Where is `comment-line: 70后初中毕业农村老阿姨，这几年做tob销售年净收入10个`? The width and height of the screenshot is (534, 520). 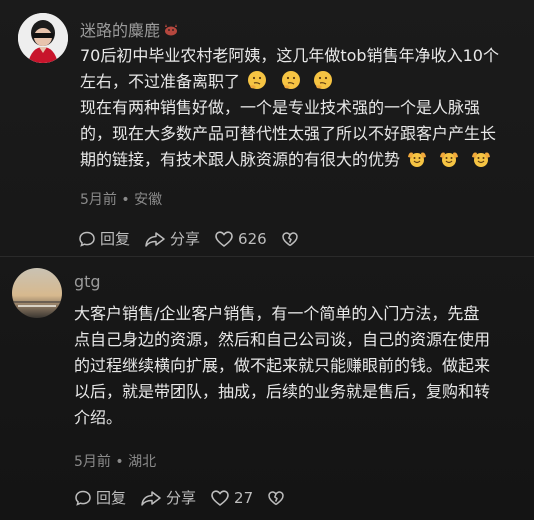 comment-line: 70后初中毕业农村老阿姨，这几年做tob销售年净收入10个 is located at coordinates (289, 55).